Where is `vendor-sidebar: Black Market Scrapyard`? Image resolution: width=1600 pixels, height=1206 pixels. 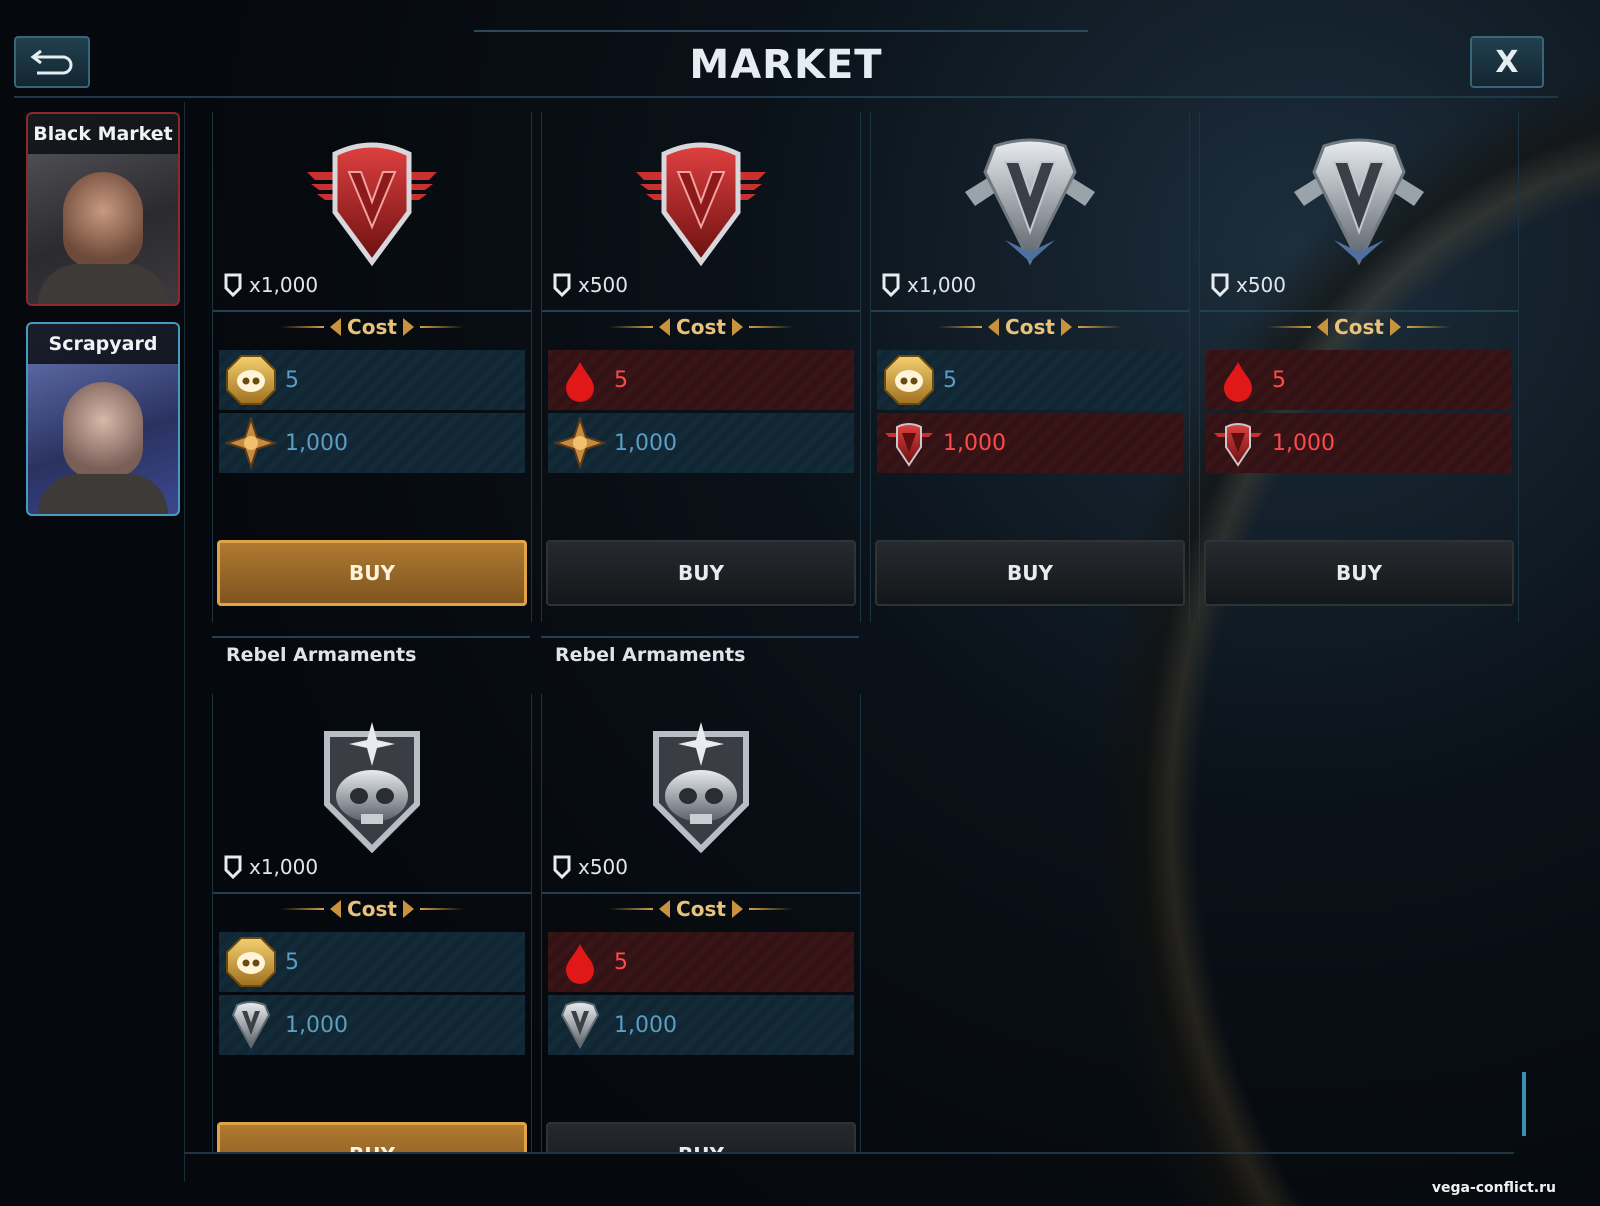 vendor-sidebar: Black Market Scrapyard is located at coordinates (99, 642).